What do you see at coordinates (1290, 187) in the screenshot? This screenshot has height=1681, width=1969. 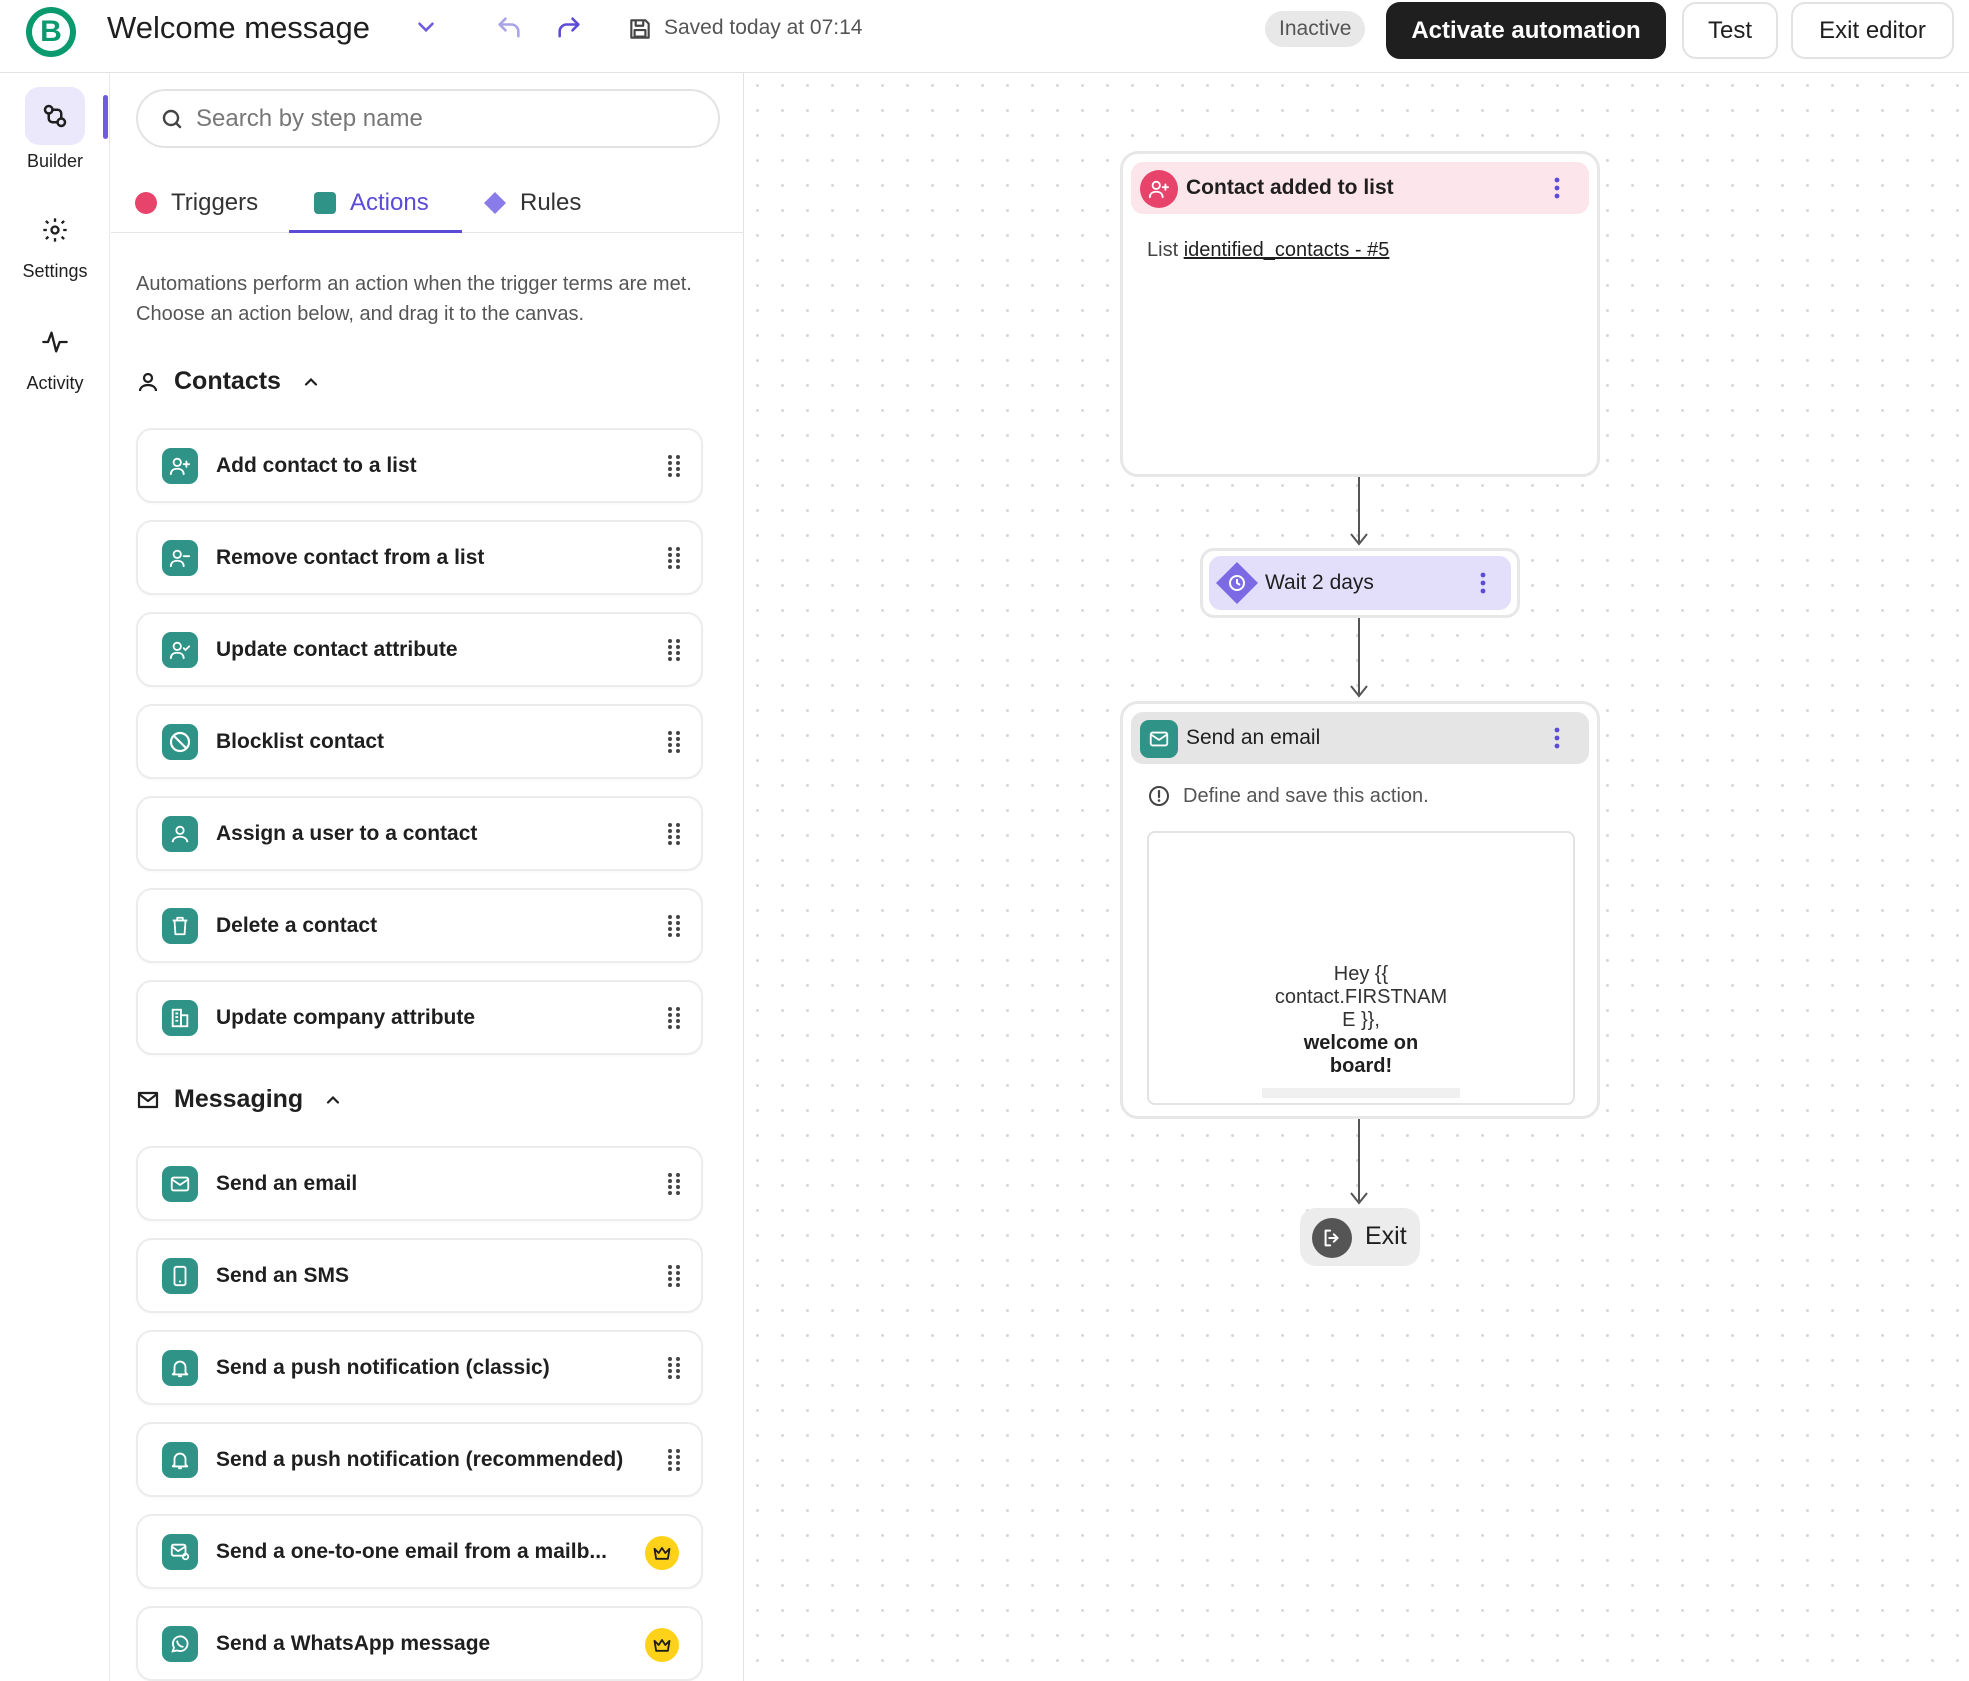 I see `node-title: Contact added to list` at bounding box center [1290, 187].